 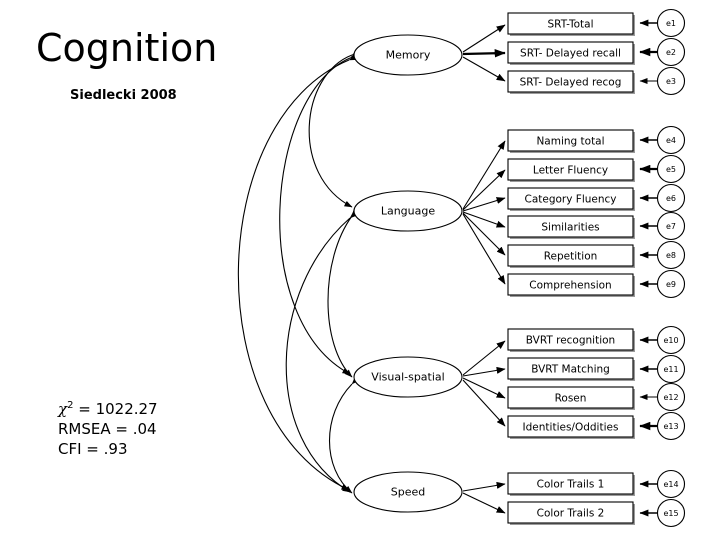 I want to click on error-label: e14, so click(x=670, y=484).